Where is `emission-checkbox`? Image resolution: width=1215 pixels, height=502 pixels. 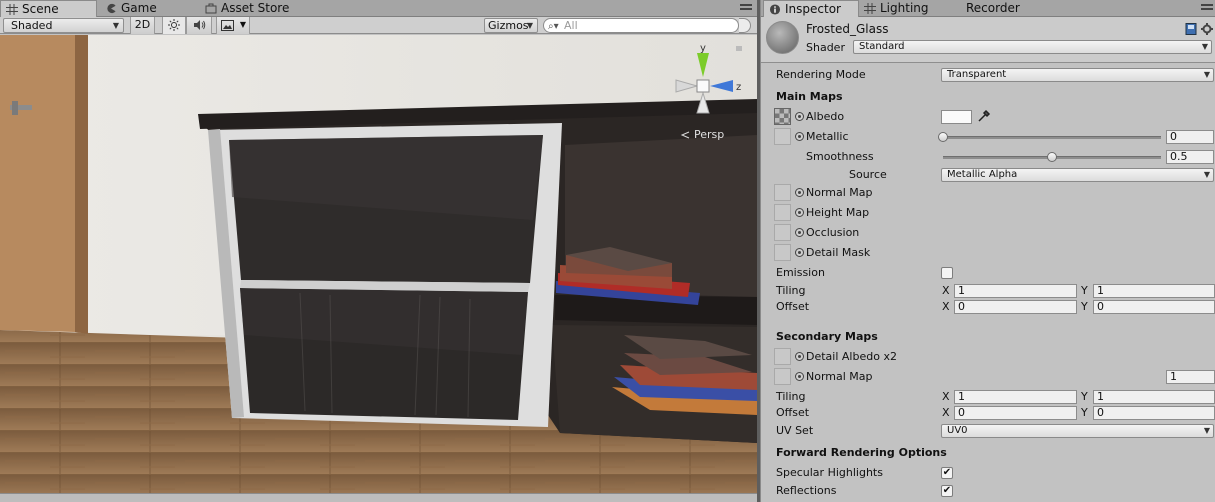 emission-checkbox is located at coordinates (947, 273).